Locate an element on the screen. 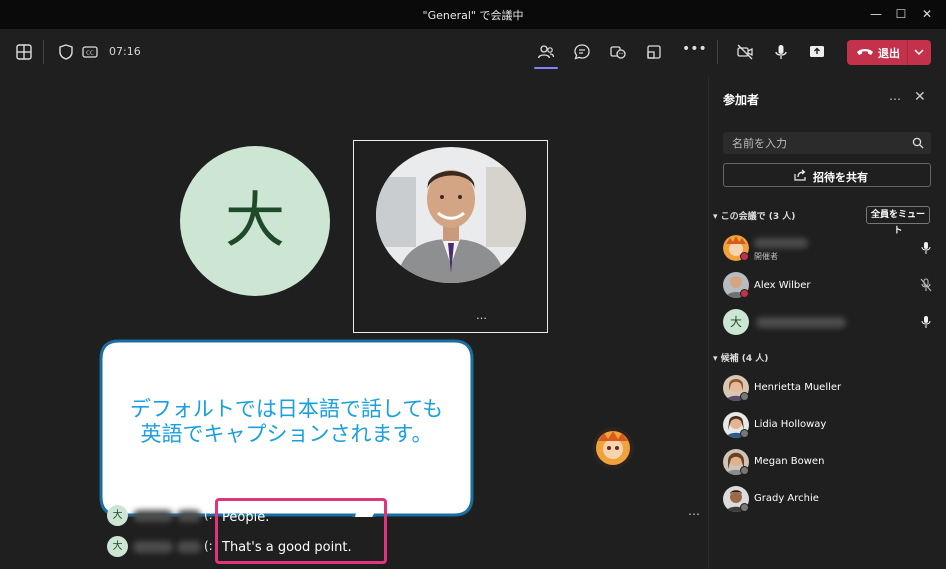 The width and height of the screenshot is (946, 569). annotation-callout: デフォルトでは日本語で話しても 英語でキャプションされます。 is located at coordinates (286, 428).